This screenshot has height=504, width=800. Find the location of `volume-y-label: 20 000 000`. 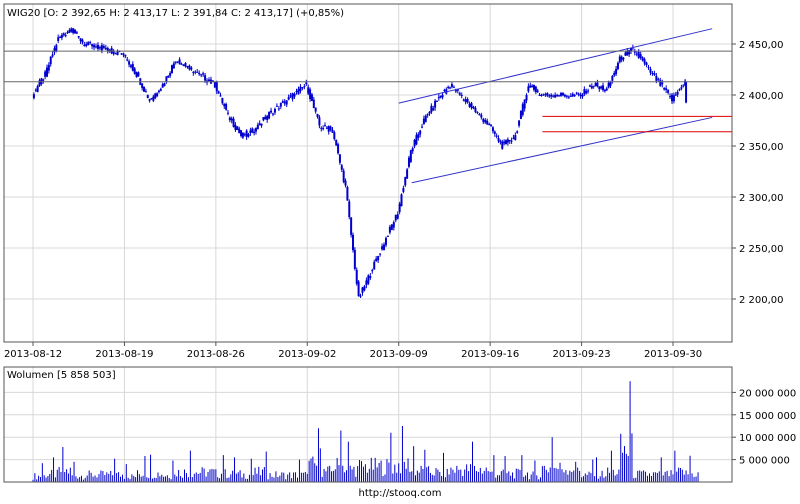

volume-y-label: 20 000 000 is located at coordinates (767, 393).